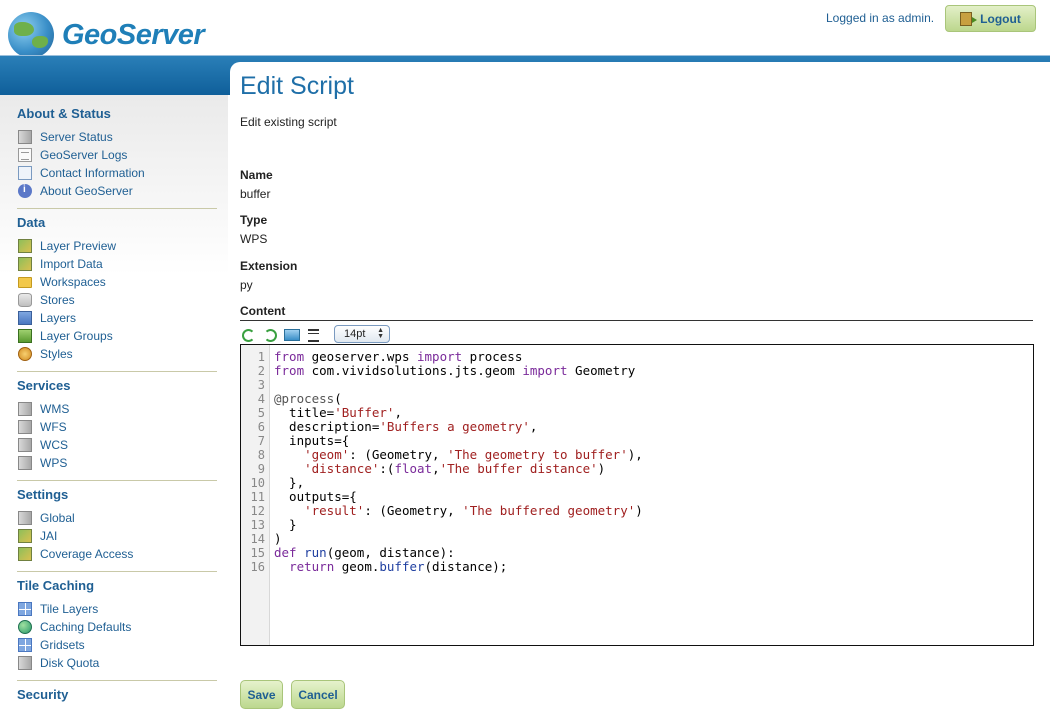 The height and width of the screenshot is (715, 1050). I want to click on sidebar-item: Workspaces, so click(117, 282).